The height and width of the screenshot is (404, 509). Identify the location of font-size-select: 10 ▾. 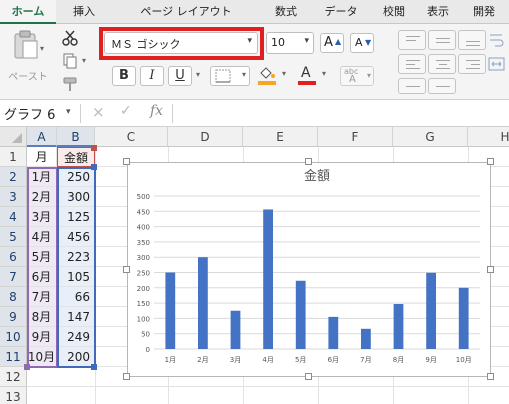
(290, 43).